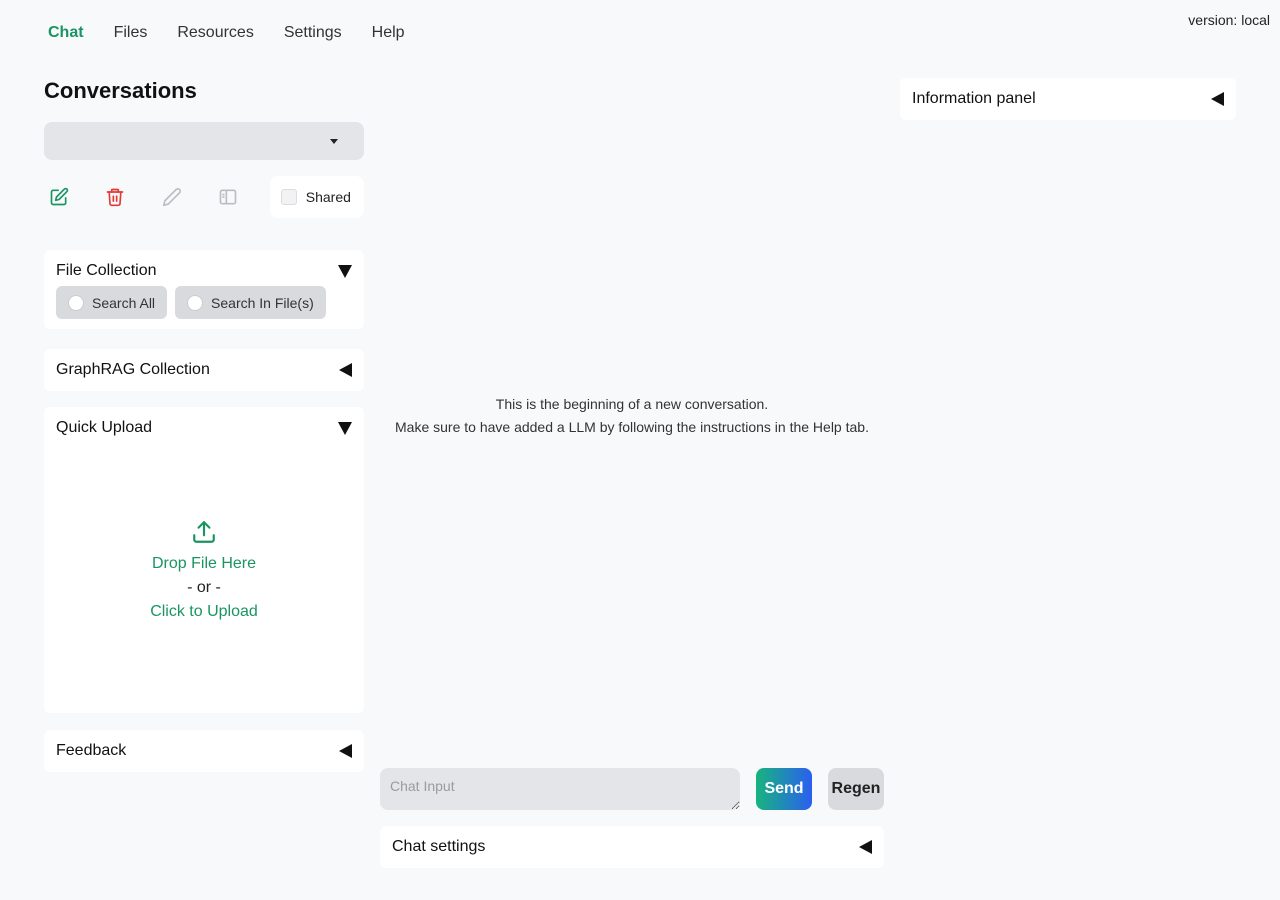  I want to click on tab-files: Files, so click(131, 33).